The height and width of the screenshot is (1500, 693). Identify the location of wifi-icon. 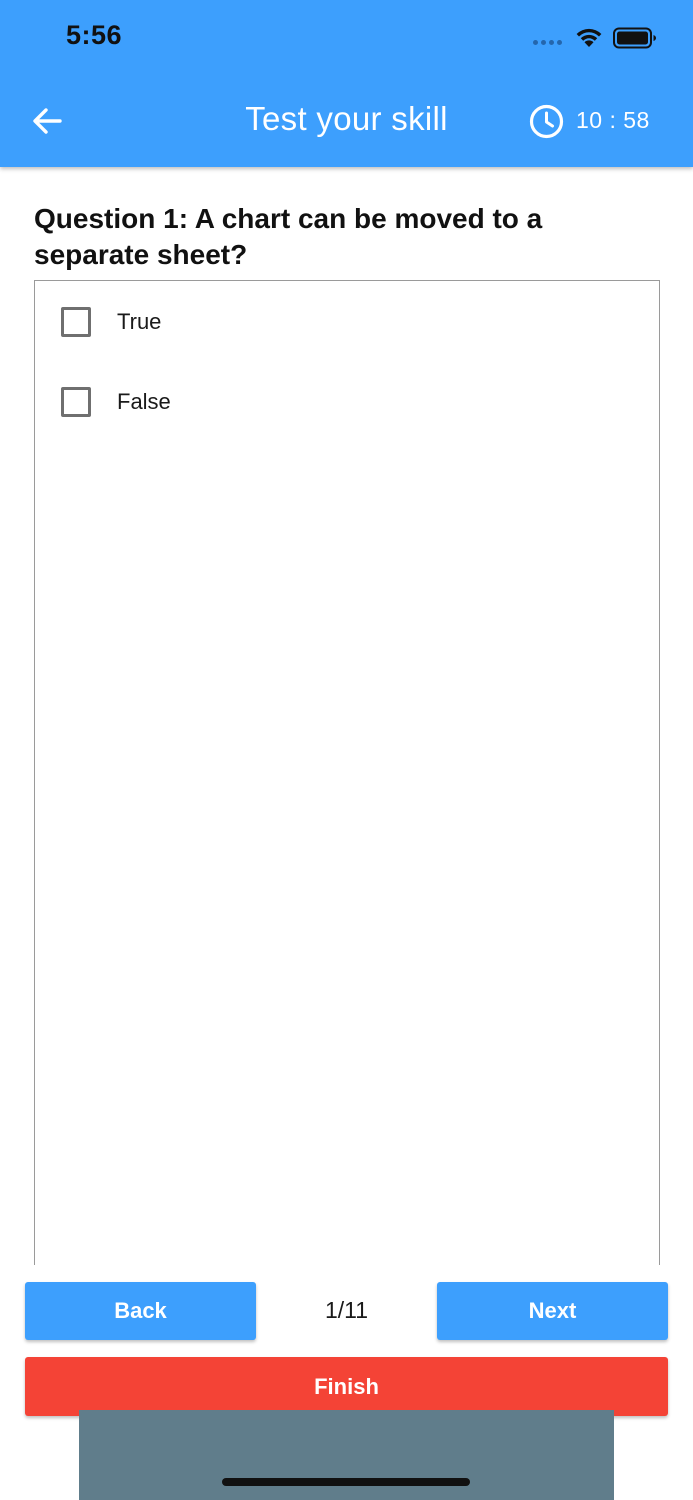
(589, 37).